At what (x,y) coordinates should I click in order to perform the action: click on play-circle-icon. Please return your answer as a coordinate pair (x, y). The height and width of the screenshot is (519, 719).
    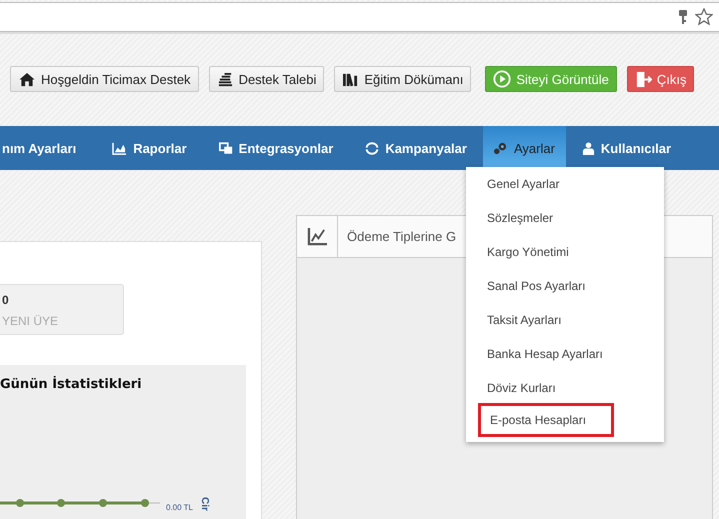
    Looking at the image, I should click on (502, 79).